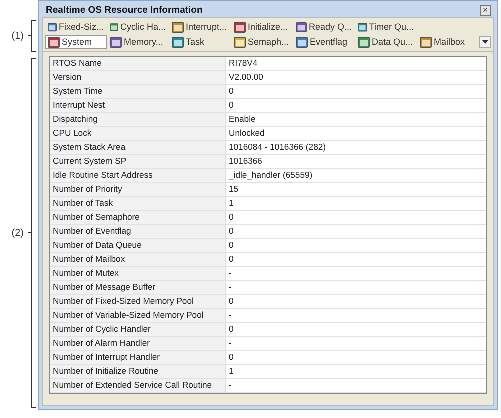  I want to click on property-name: Interrupt Nest, so click(138, 105).